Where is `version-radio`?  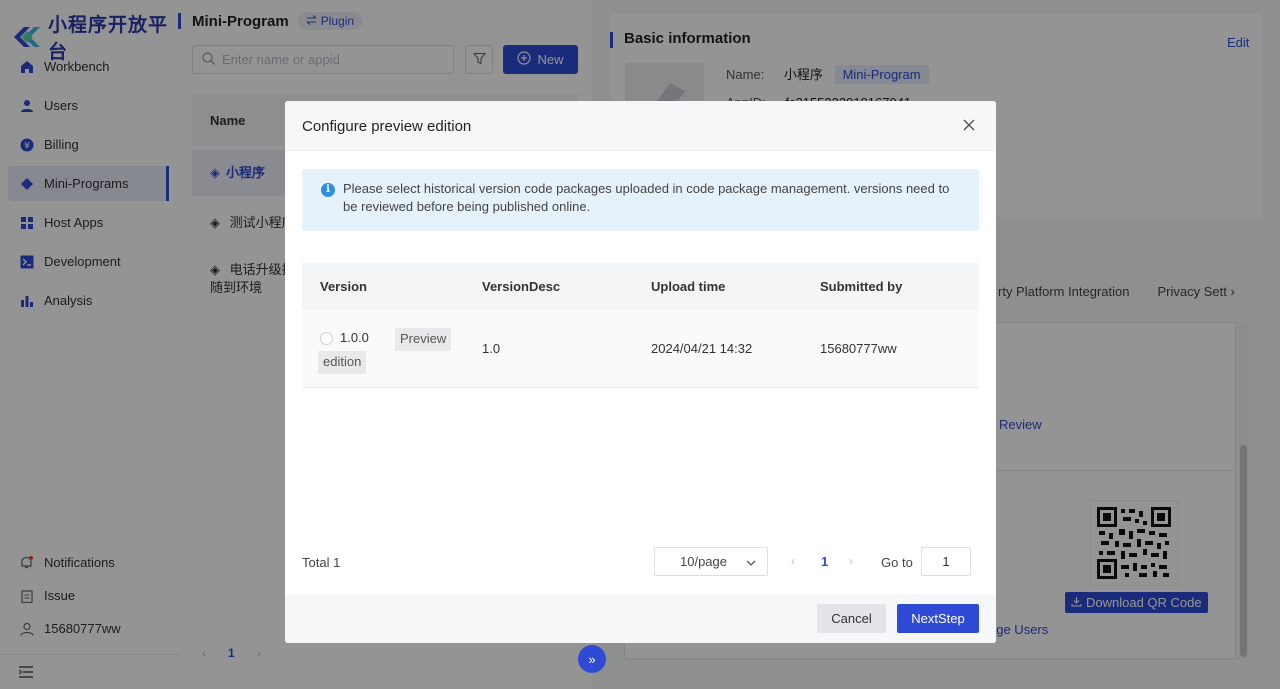 version-radio is located at coordinates (326, 338).